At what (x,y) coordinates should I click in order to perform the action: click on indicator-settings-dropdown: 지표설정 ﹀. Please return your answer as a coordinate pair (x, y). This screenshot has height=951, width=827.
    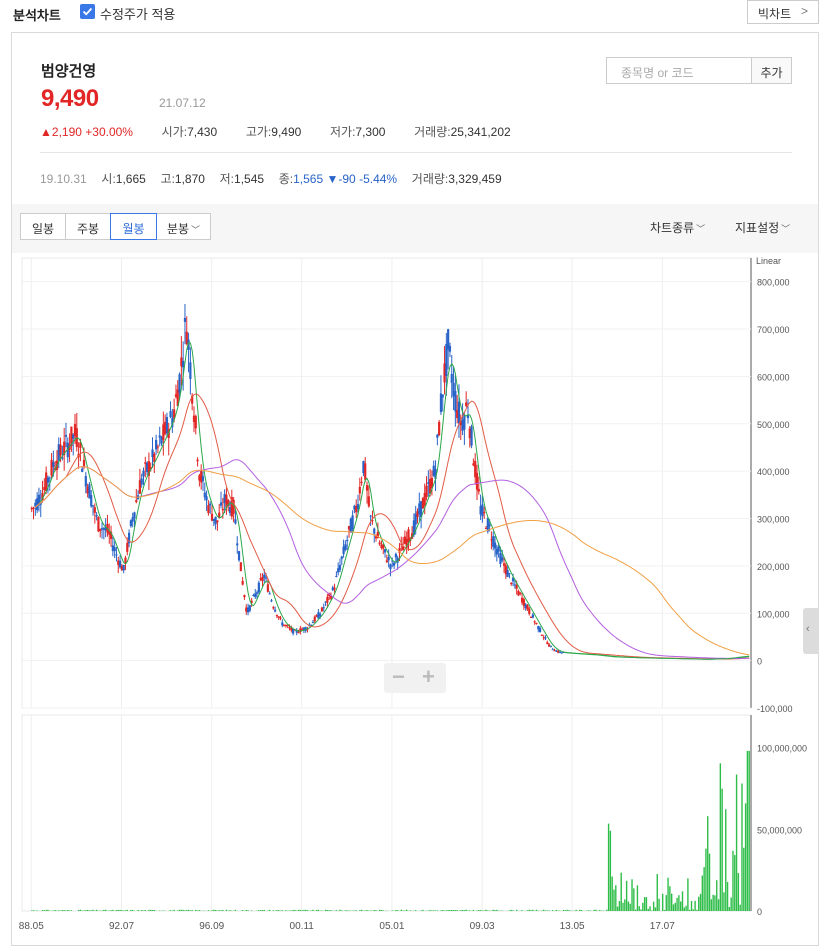
    Looking at the image, I should click on (762, 227).